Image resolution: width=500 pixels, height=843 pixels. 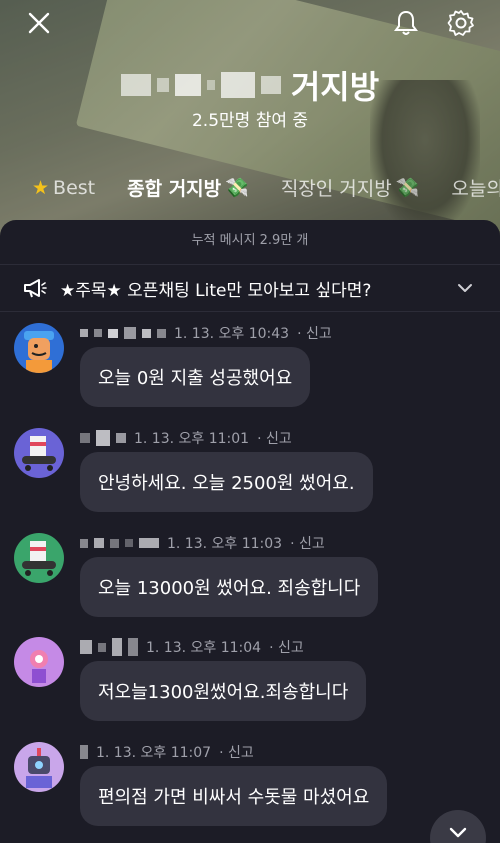 I want to click on message-time: 1. 13. 오후 11:04, so click(x=204, y=648).